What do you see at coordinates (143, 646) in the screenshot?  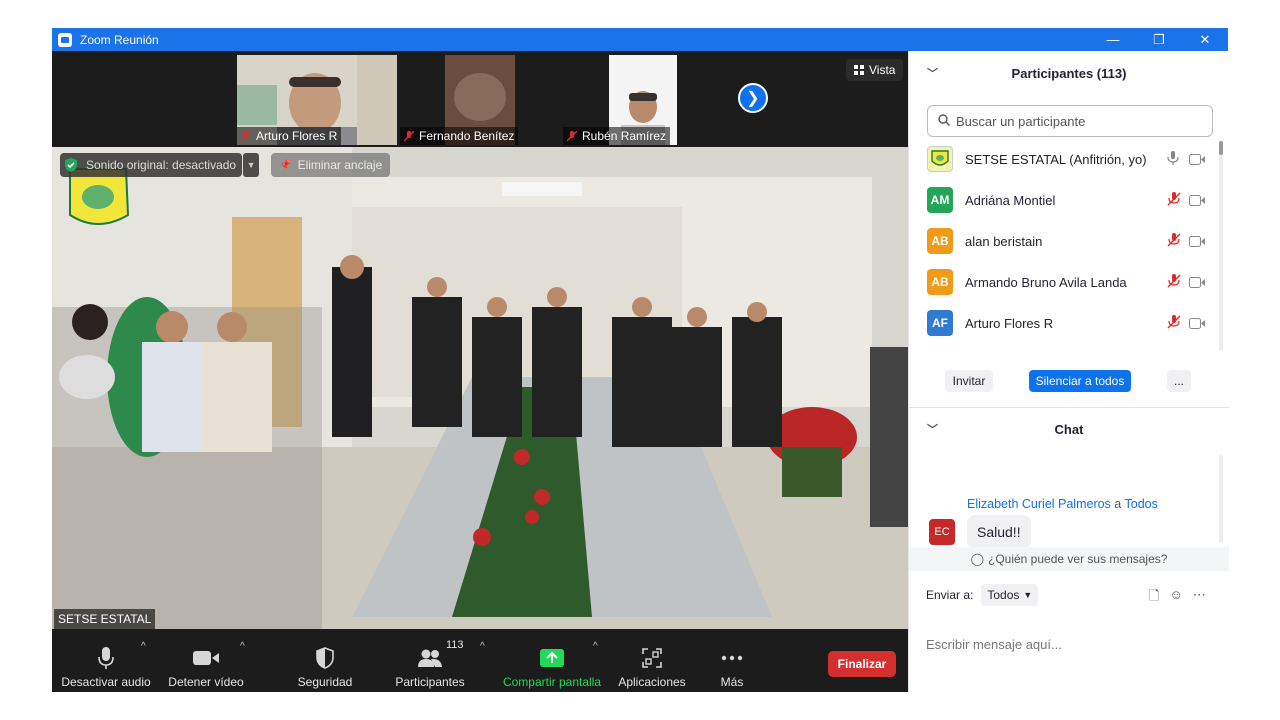 I see `audio-options-caret: ^` at bounding box center [143, 646].